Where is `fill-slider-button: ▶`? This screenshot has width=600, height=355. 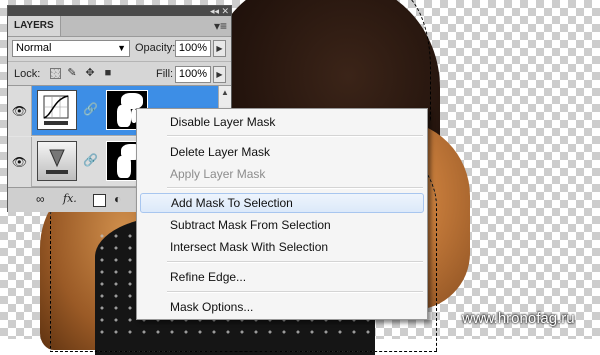 fill-slider-button: ▶ is located at coordinates (219, 74).